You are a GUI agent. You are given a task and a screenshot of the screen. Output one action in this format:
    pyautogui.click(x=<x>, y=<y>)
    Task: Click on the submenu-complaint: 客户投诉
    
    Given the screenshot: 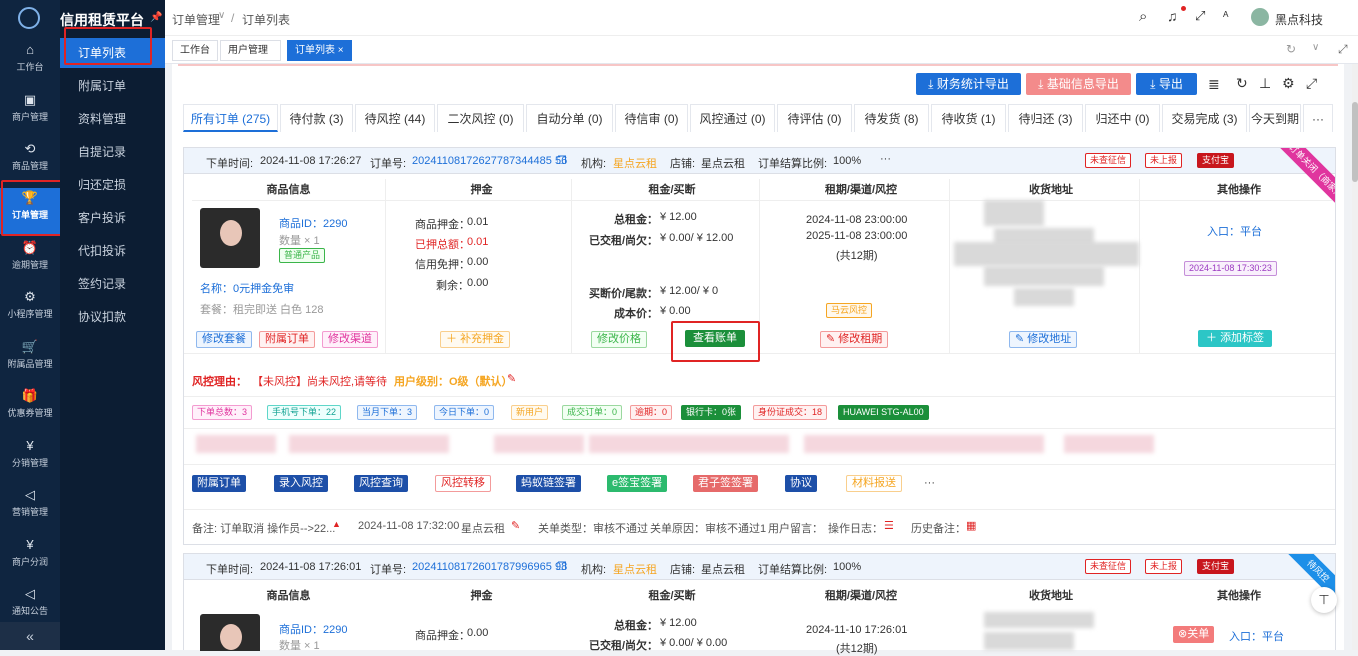 What is the action you would take?
    pyautogui.click(x=112, y=218)
    